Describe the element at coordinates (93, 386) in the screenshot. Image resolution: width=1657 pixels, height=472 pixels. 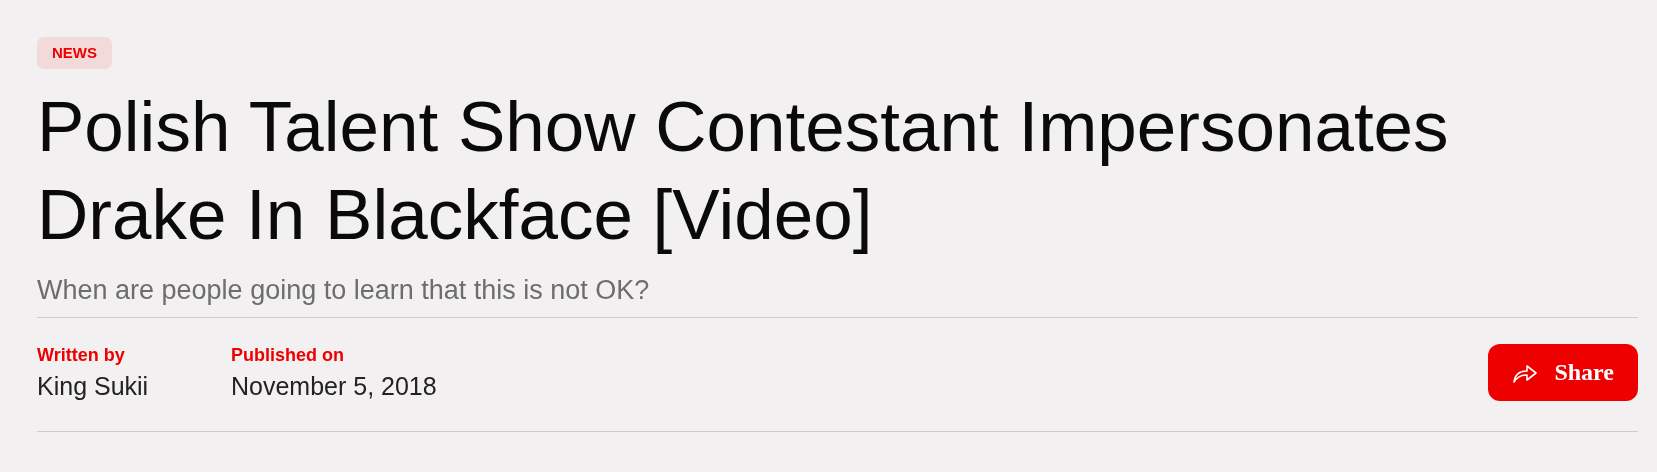
I see `meta-value: King Sukii` at that location.